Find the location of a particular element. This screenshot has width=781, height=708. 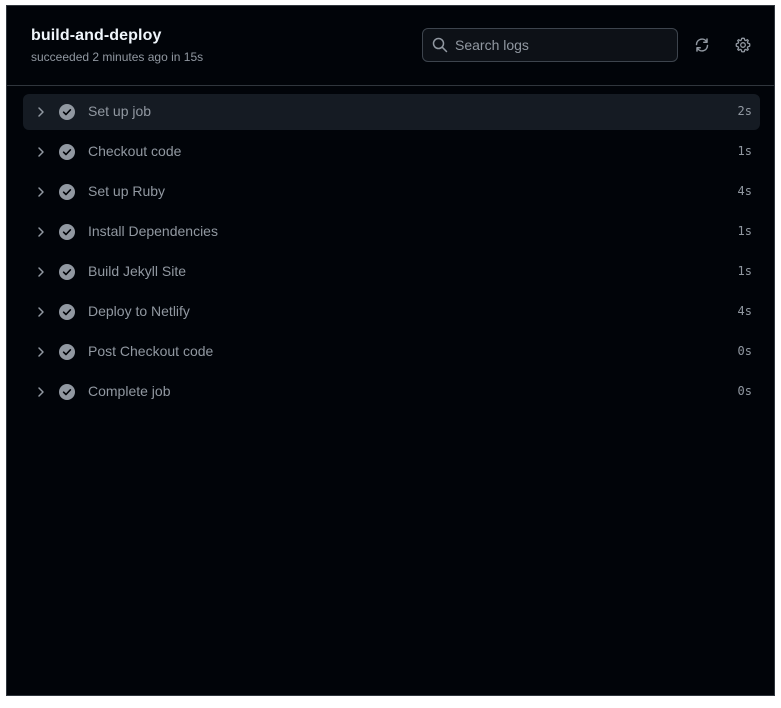

gear-icon is located at coordinates (743, 45).